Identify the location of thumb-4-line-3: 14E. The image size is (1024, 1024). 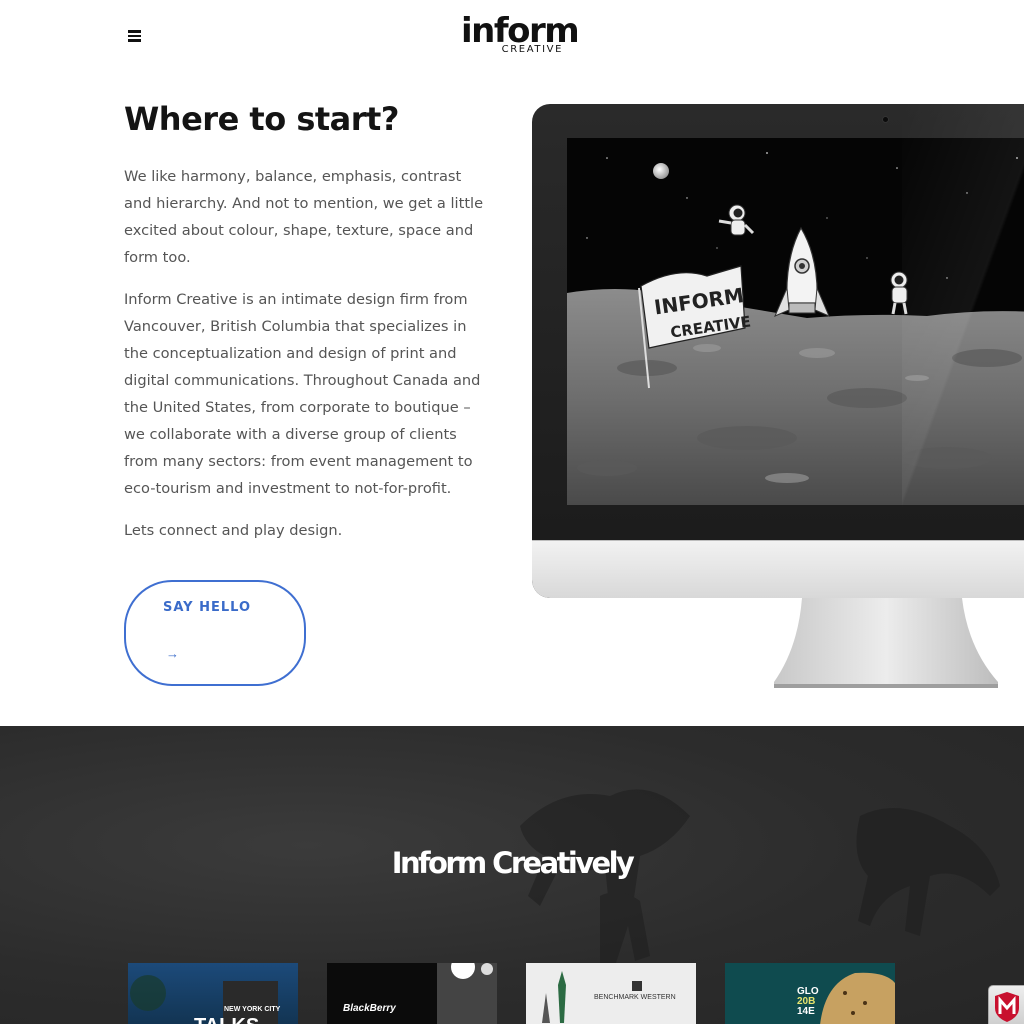
(806, 1011).